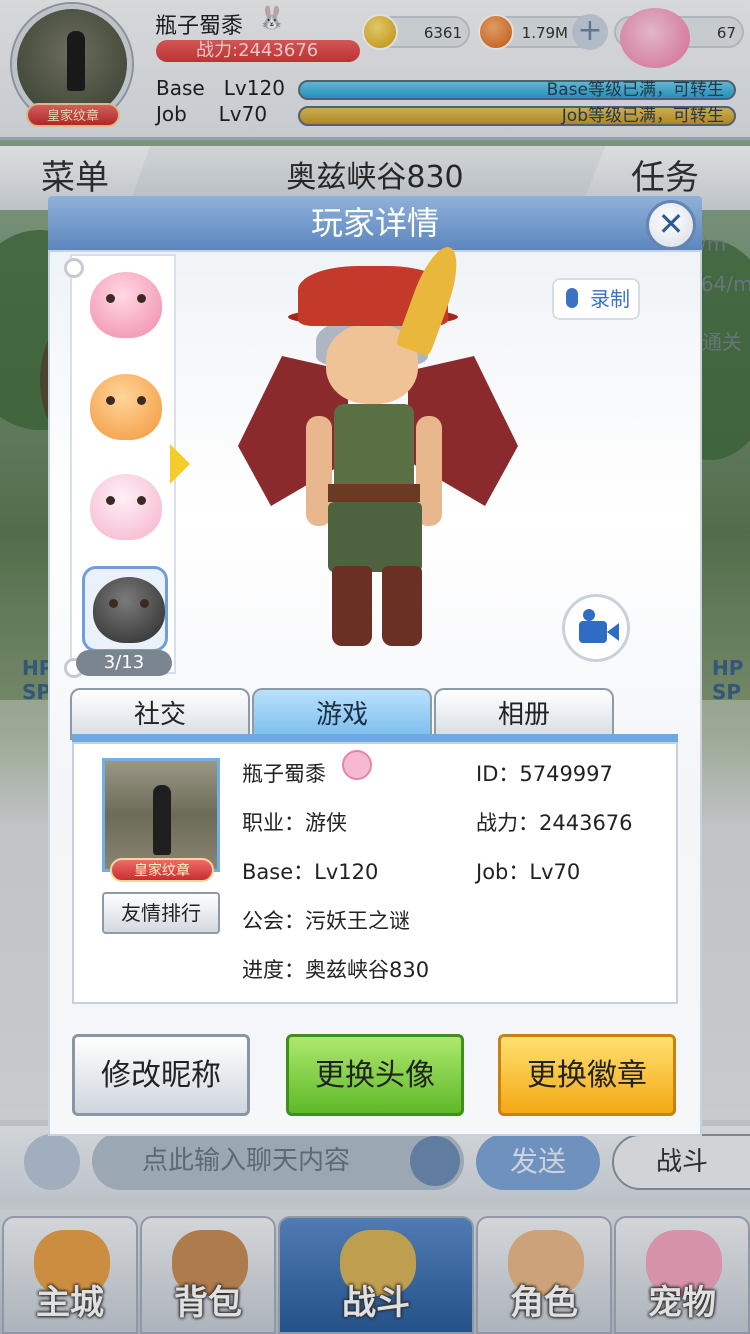 Image resolution: width=750 pixels, height=1334 pixels. What do you see at coordinates (310, 872) in the screenshot?
I see `info-base-level: Base：Lv120` at bounding box center [310, 872].